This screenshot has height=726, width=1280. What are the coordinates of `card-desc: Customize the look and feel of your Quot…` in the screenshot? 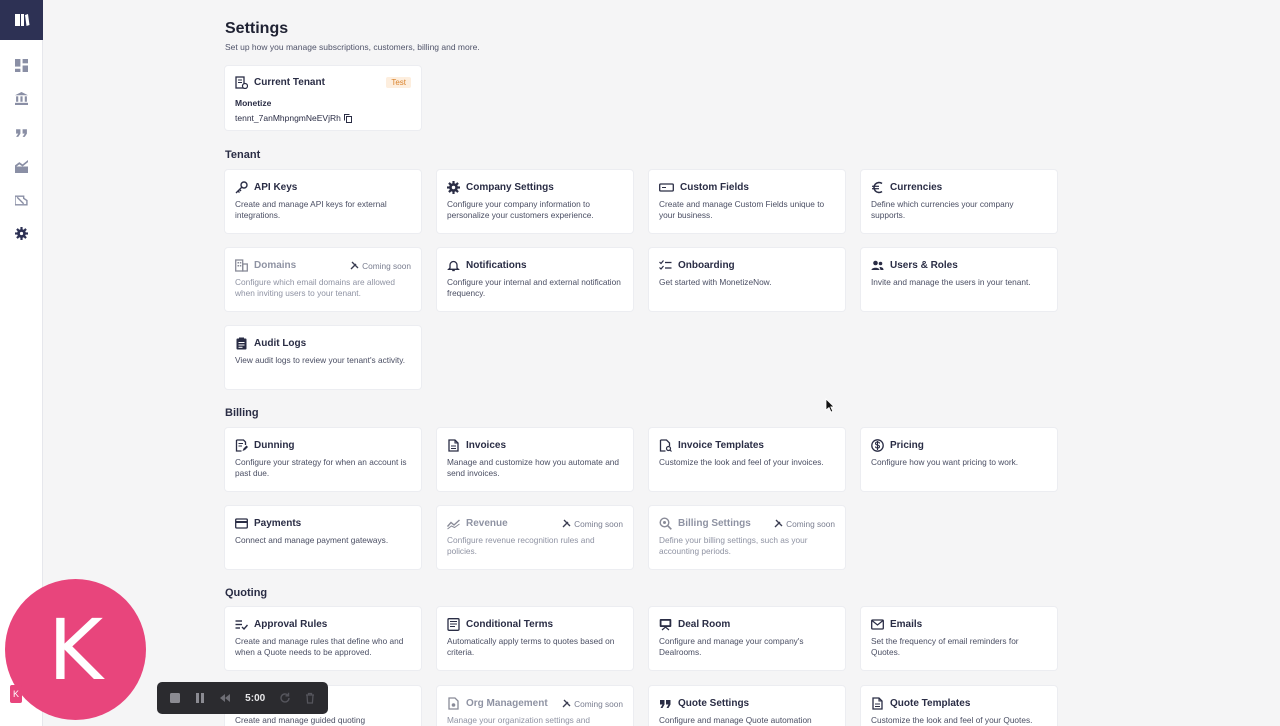 It's located at (952, 720).